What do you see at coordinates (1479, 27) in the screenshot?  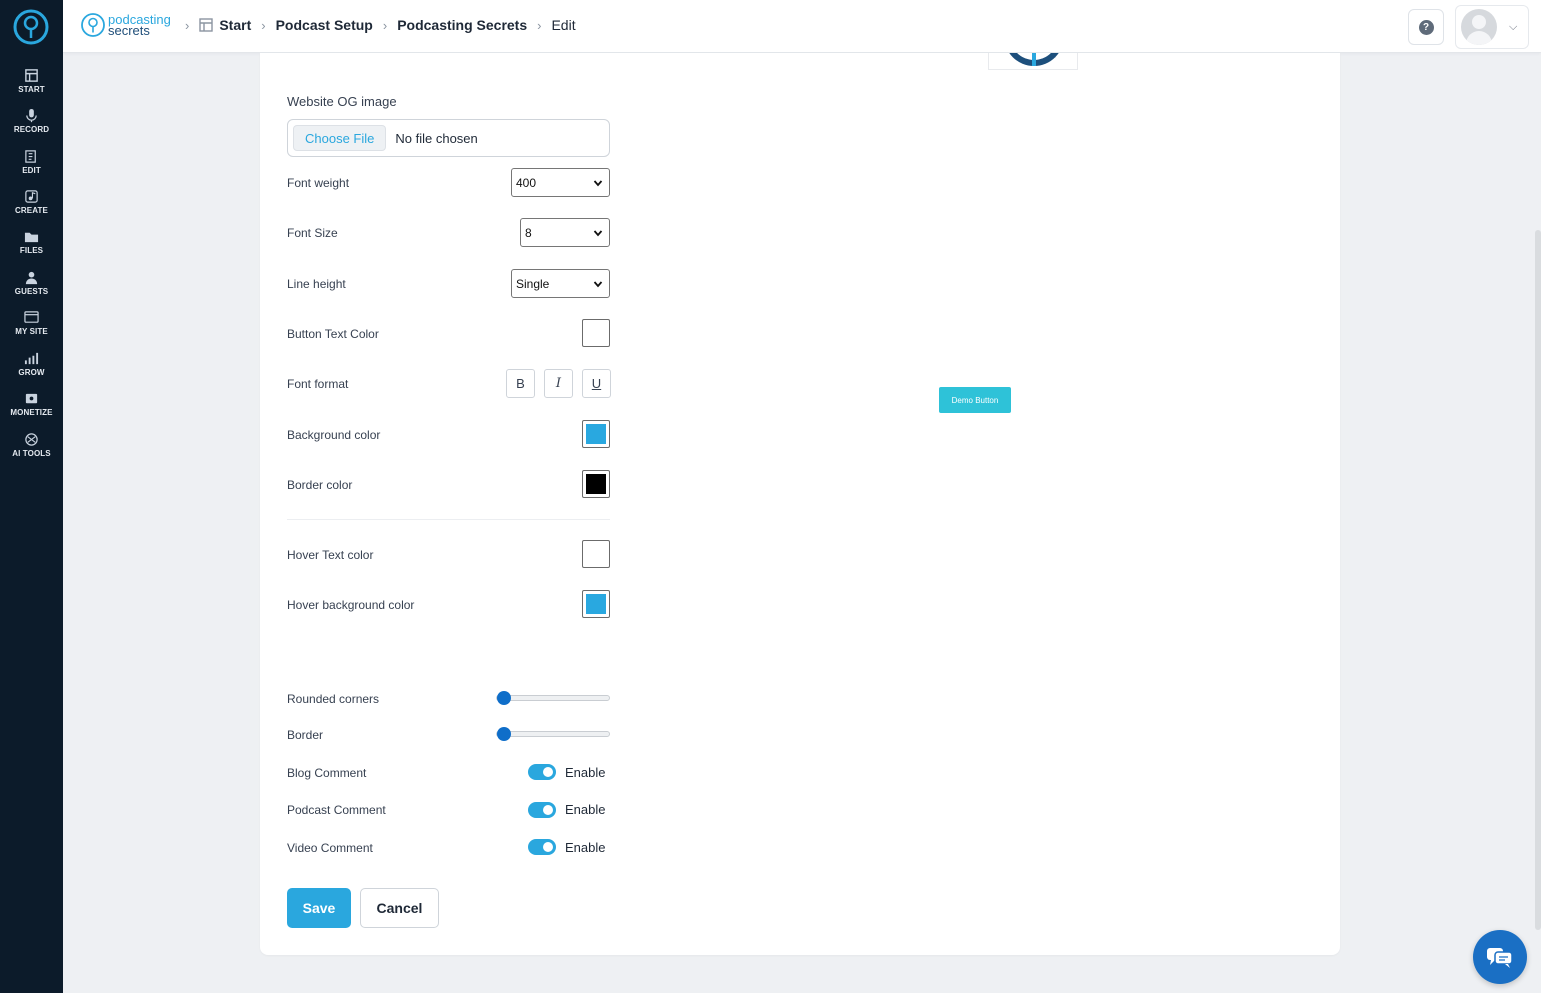 I see `avatar` at bounding box center [1479, 27].